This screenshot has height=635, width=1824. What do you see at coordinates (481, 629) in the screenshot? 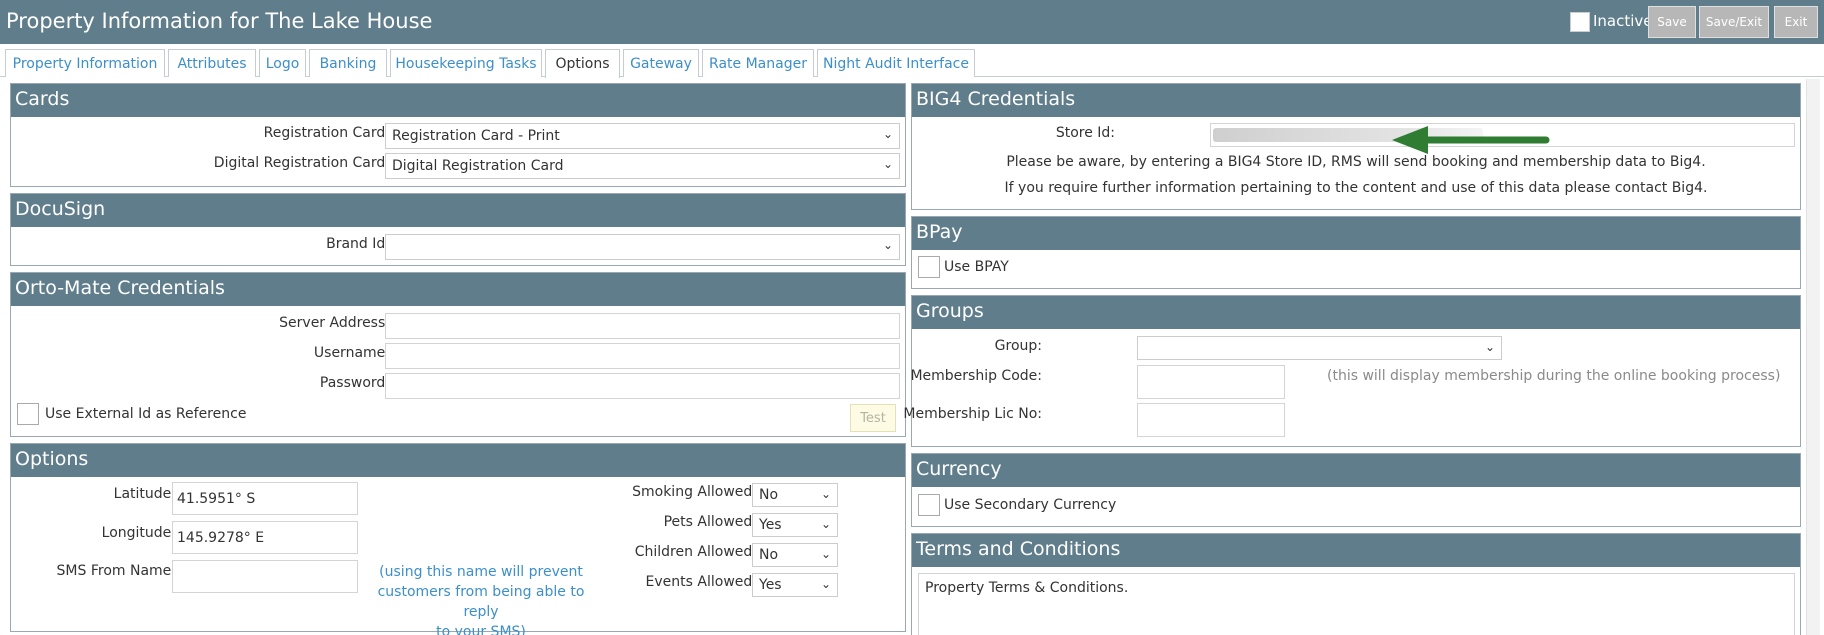
I see `sms-note-line3: to your SMS)` at bounding box center [481, 629].